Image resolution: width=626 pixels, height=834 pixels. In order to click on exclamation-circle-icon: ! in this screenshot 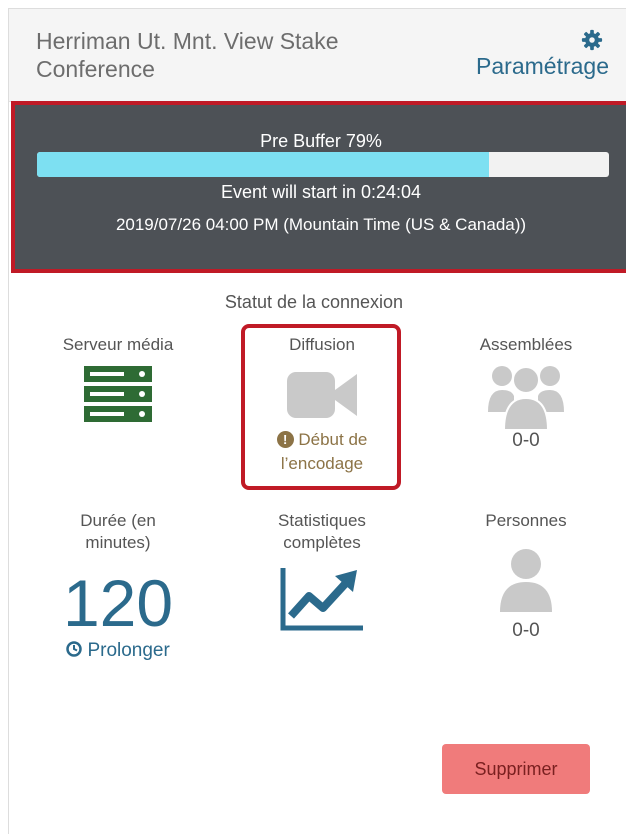, I will do `click(285, 439)`.